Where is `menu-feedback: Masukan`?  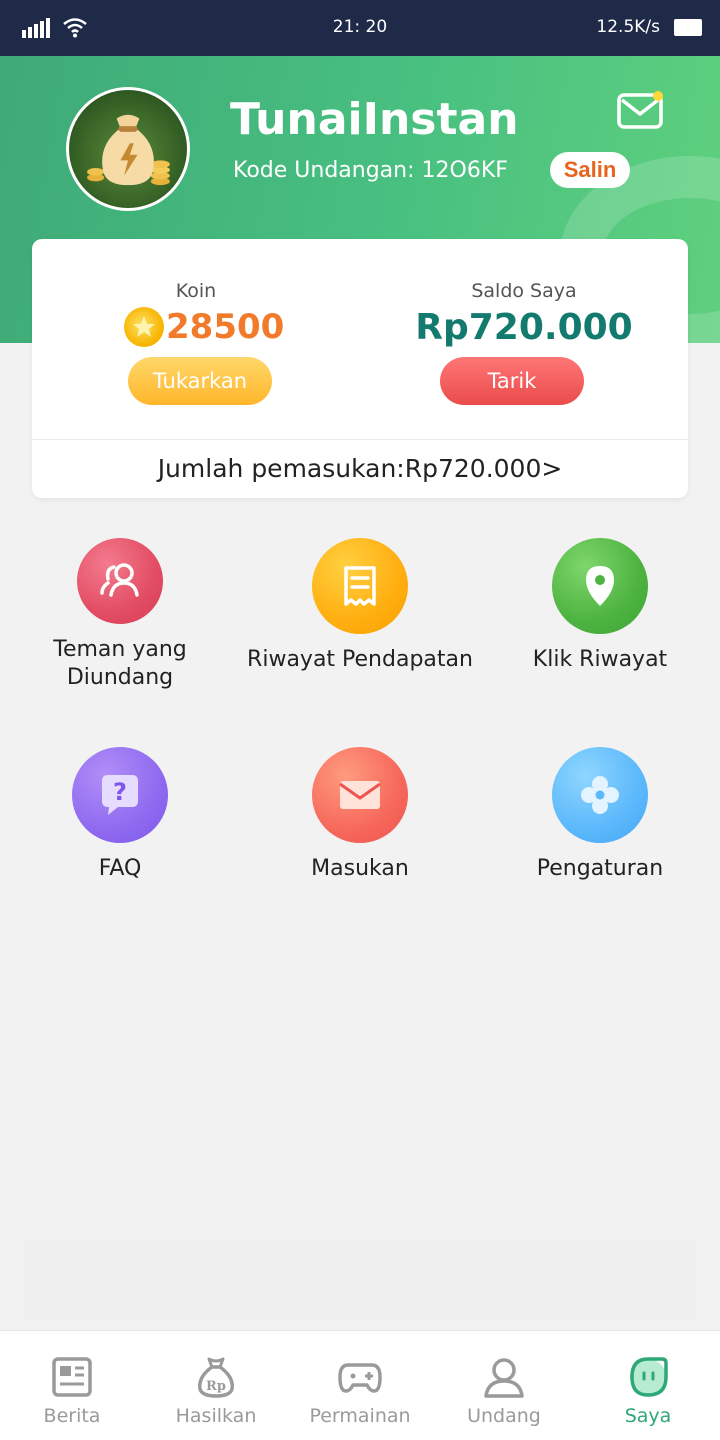 menu-feedback: Masukan is located at coordinates (360, 815).